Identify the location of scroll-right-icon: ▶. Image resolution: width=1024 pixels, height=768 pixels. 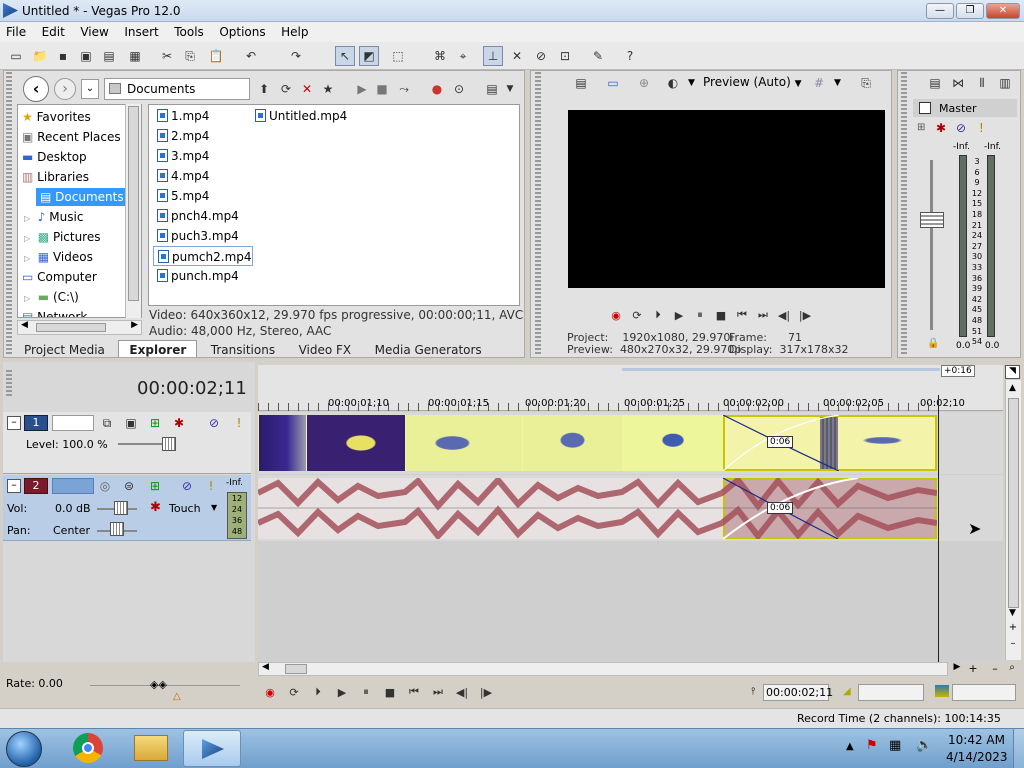
(957, 669).